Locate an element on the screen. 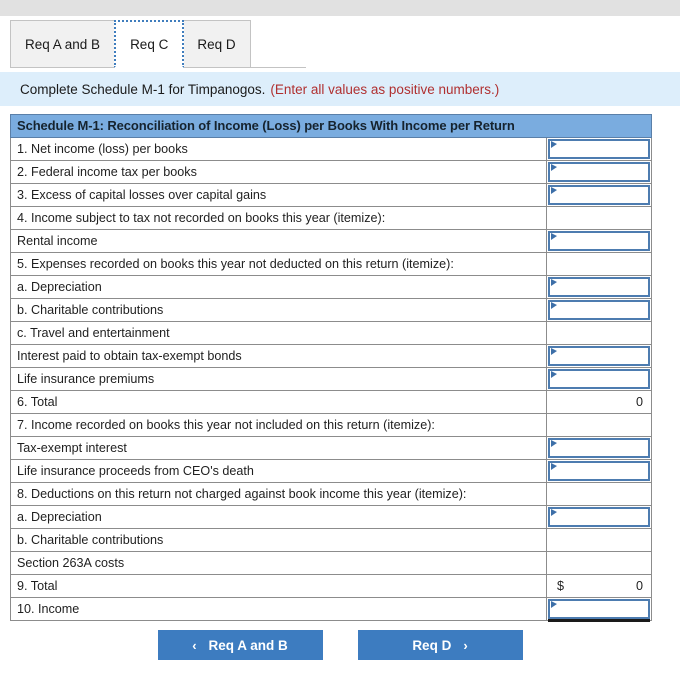 This screenshot has height=678, width=680. table-row: 1. Net income (loss) per books is located at coordinates (331, 149).